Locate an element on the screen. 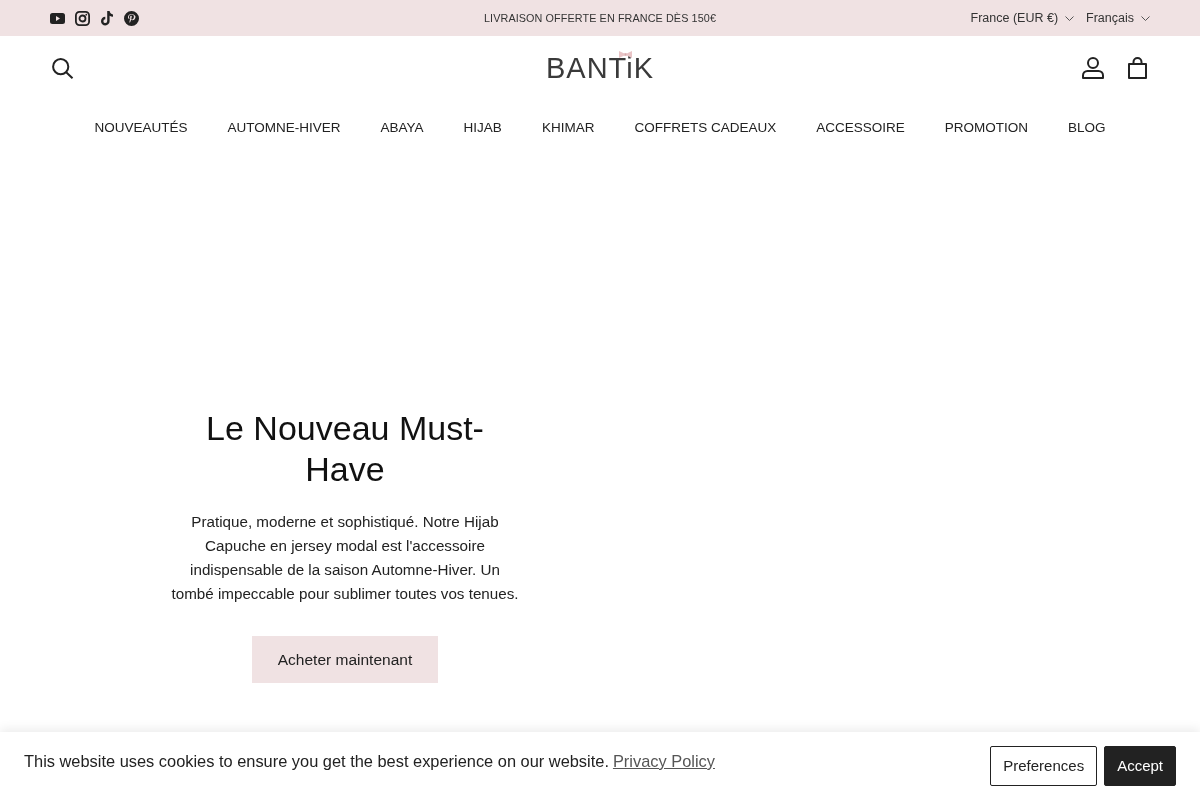 This screenshot has width=1200, height=800. announcement-text: LIVRAISON OFFERTE EN FRANCE DÈS 150€ is located at coordinates (600, 18).